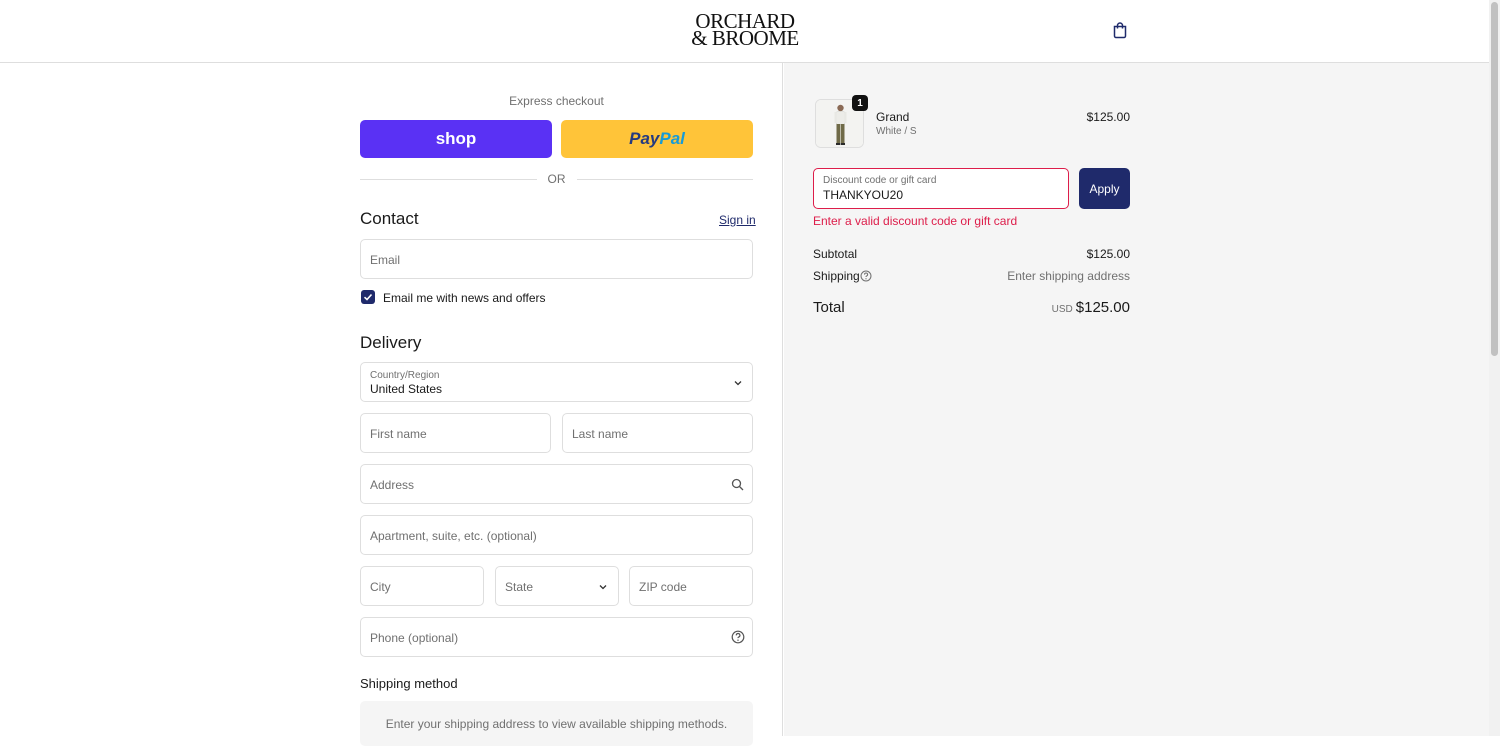  What do you see at coordinates (385, 260) in the screenshot?
I see `email-placeholder: Email` at bounding box center [385, 260].